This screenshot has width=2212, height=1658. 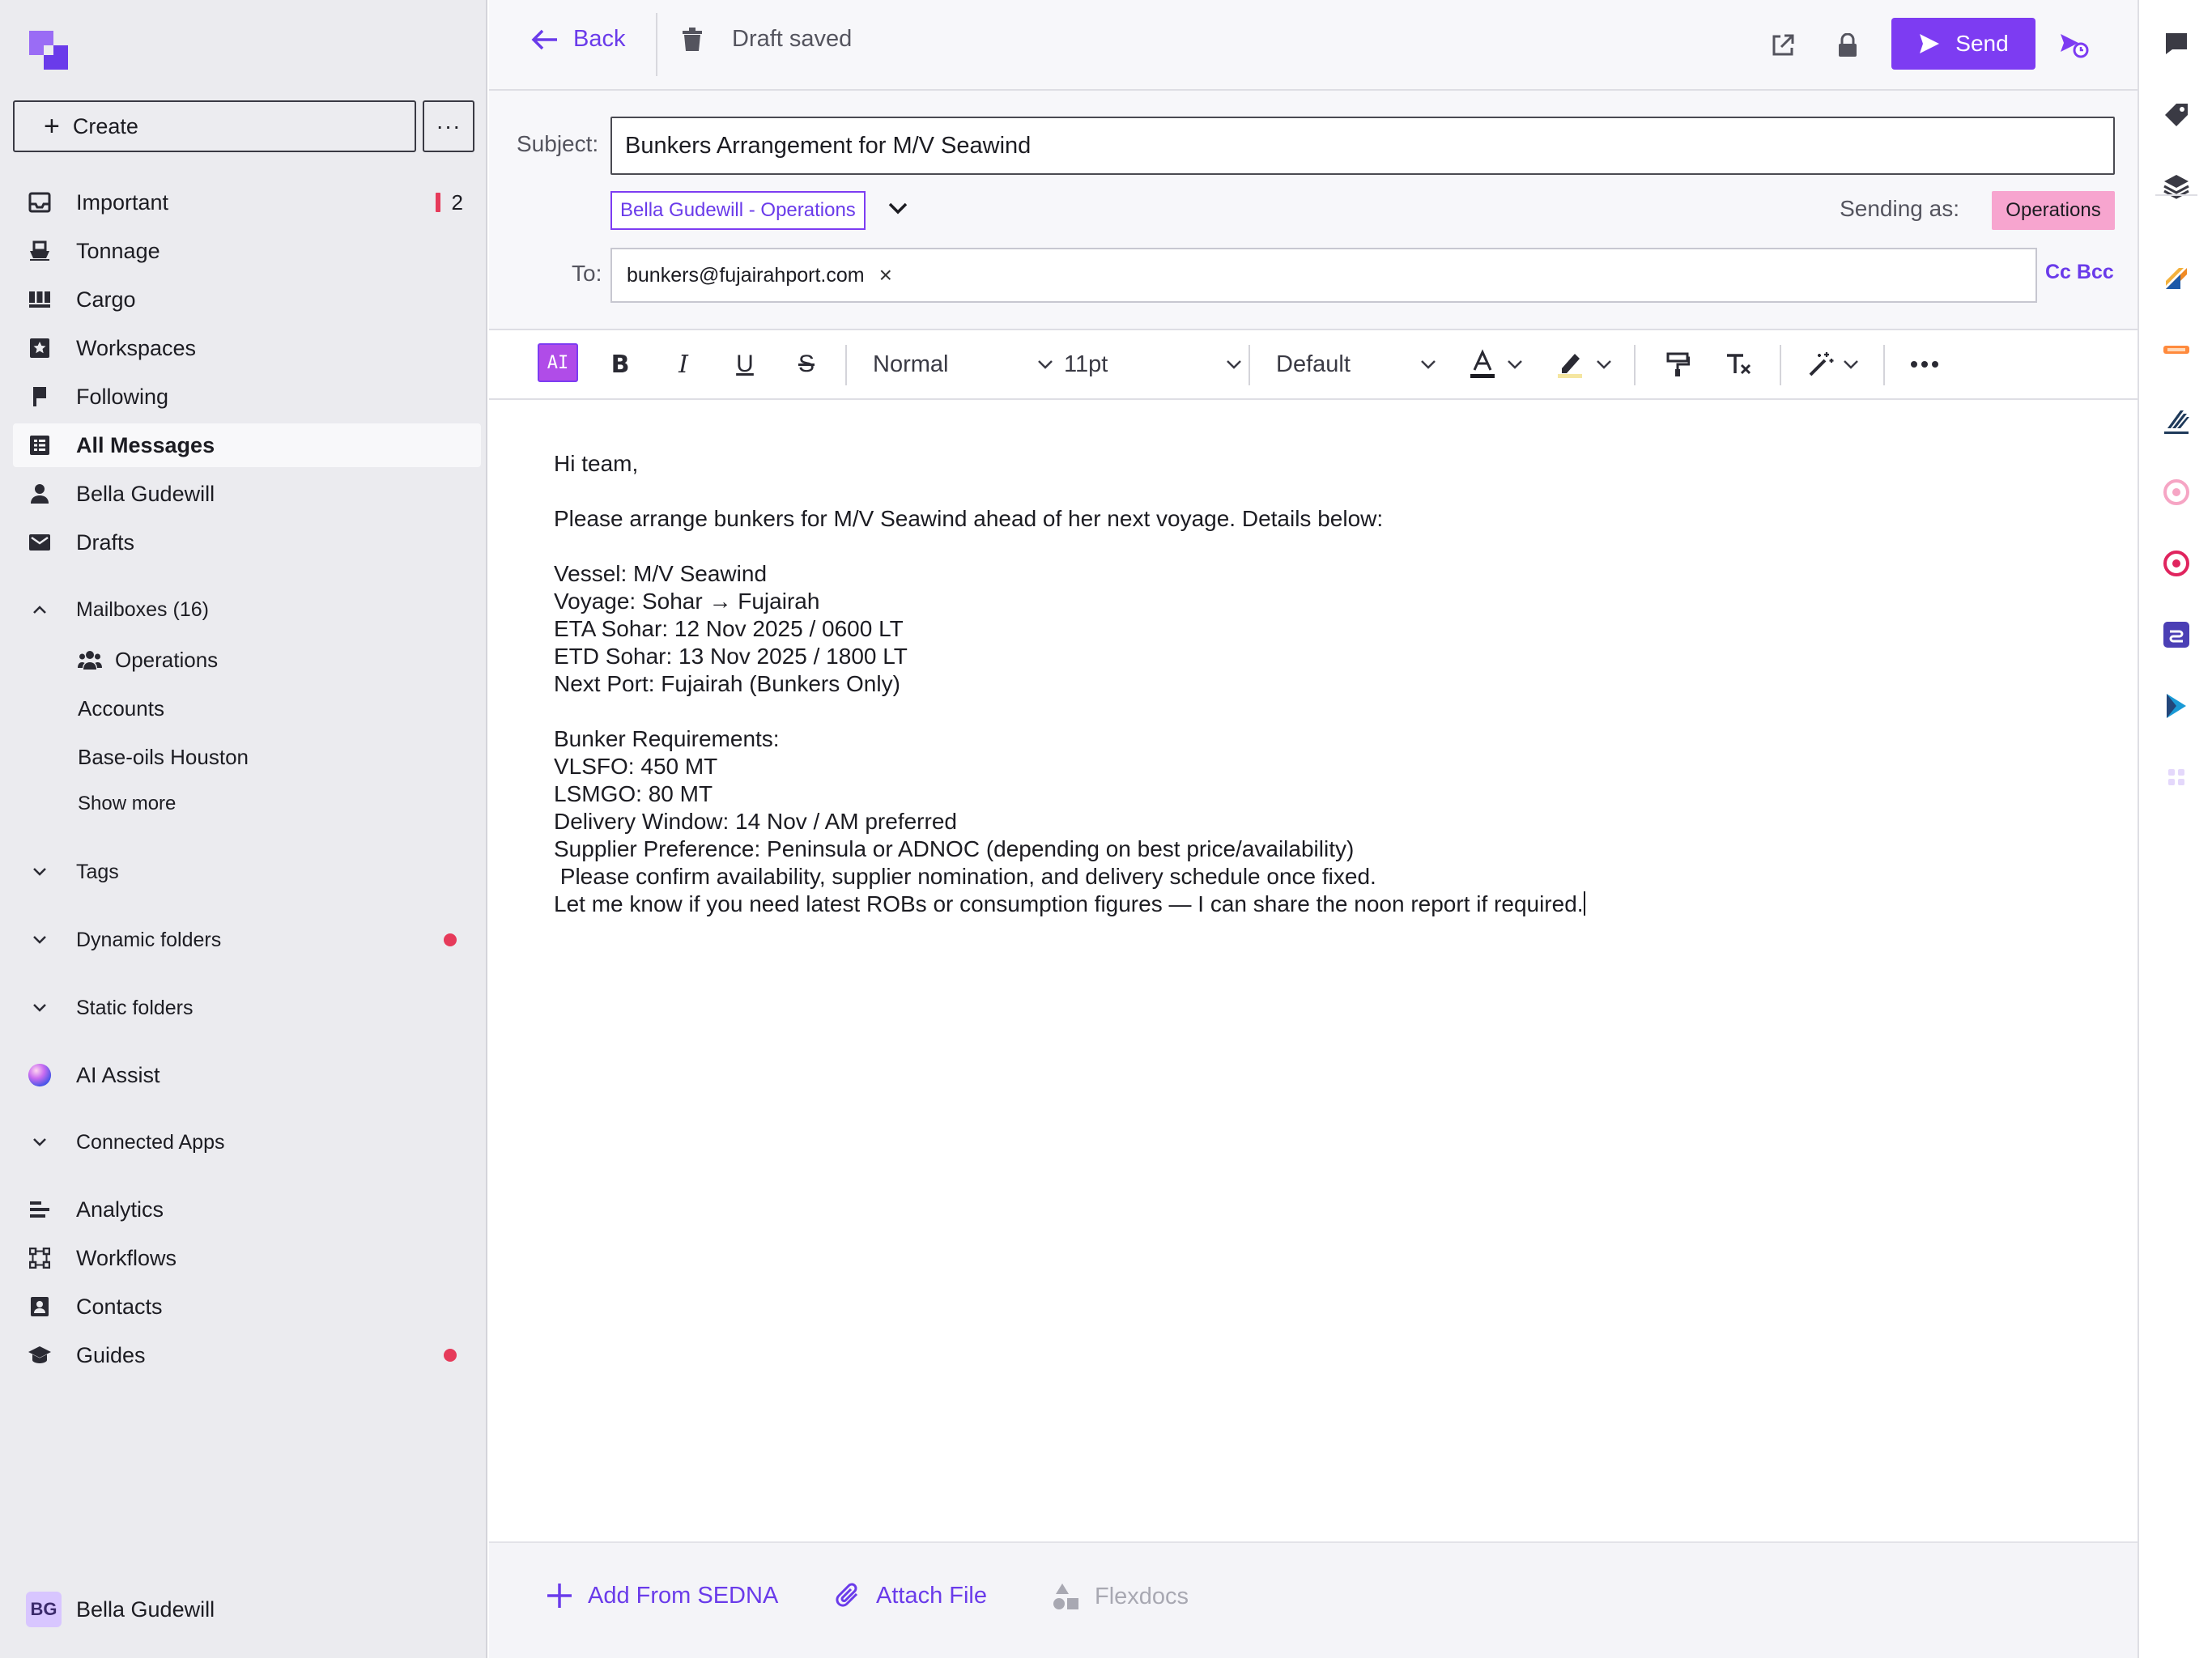 I want to click on format-painter-icon, so click(x=1678, y=364).